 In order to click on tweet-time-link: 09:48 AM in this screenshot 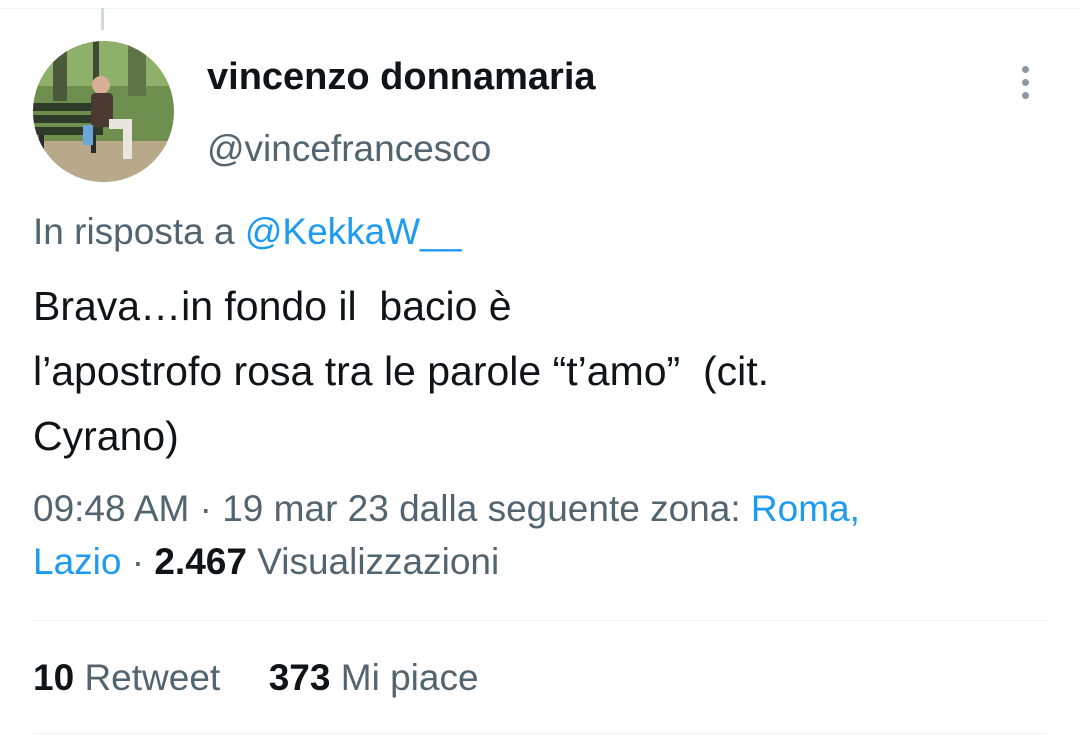, I will do `click(111, 508)`.